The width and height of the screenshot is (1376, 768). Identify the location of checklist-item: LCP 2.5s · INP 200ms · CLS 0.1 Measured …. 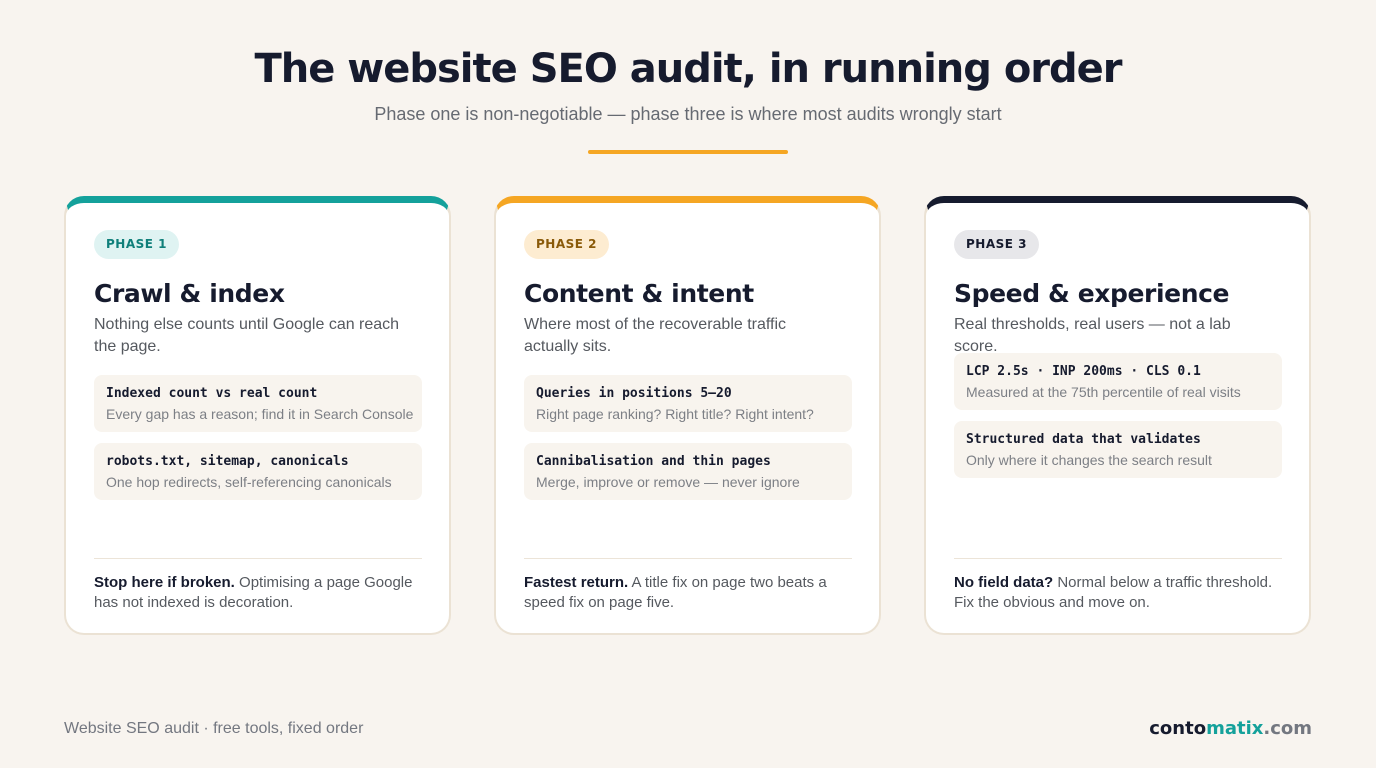
(1118, 381).